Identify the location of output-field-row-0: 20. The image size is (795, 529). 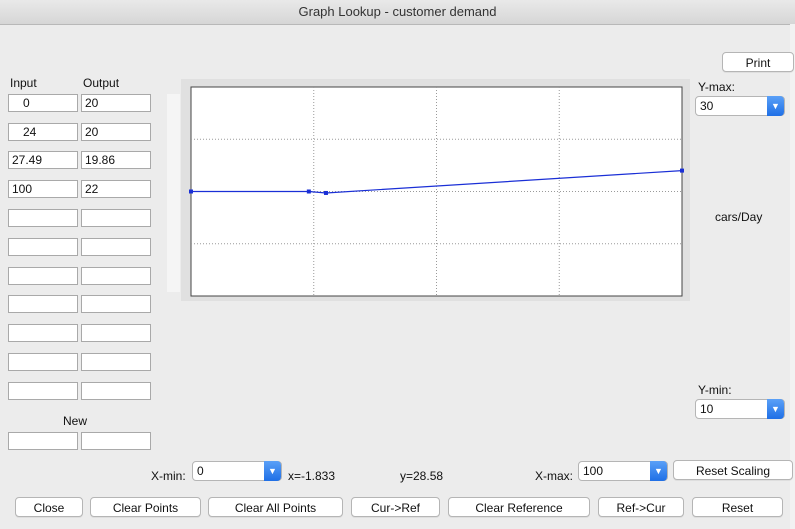
(116, 103).